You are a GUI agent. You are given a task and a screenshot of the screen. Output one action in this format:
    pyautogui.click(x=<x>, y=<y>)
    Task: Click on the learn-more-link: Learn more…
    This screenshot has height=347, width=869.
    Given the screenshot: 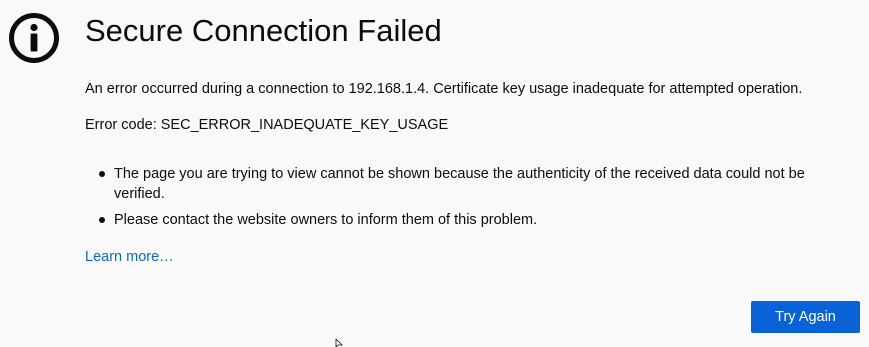 What is the action you would take?
    pyautogui.click(x=129, y=257)
    